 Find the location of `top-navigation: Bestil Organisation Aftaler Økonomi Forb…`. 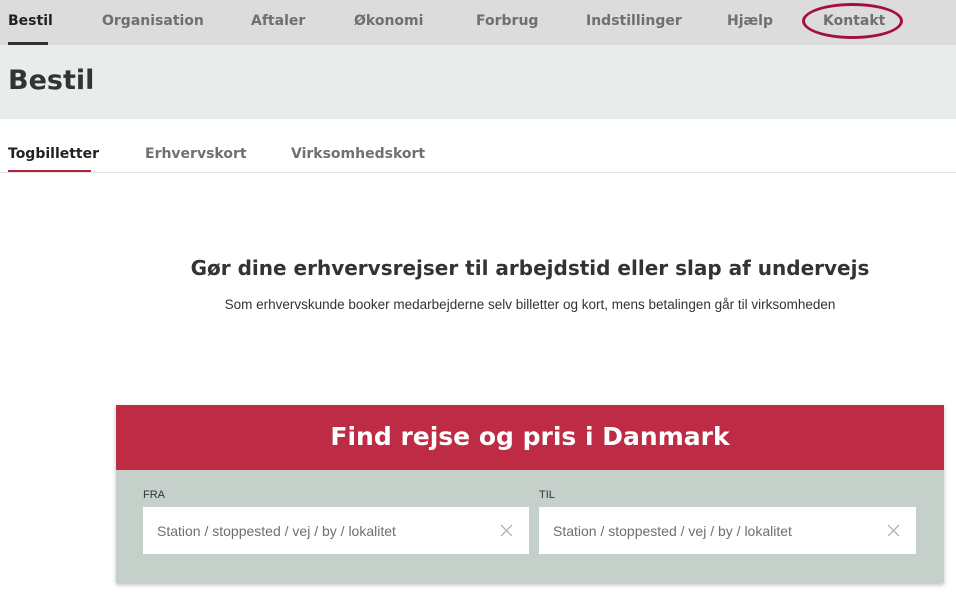

top-navigation: Bestil Organisation Aftaler Økonomi Forb… is located at coordinates (478, 22).